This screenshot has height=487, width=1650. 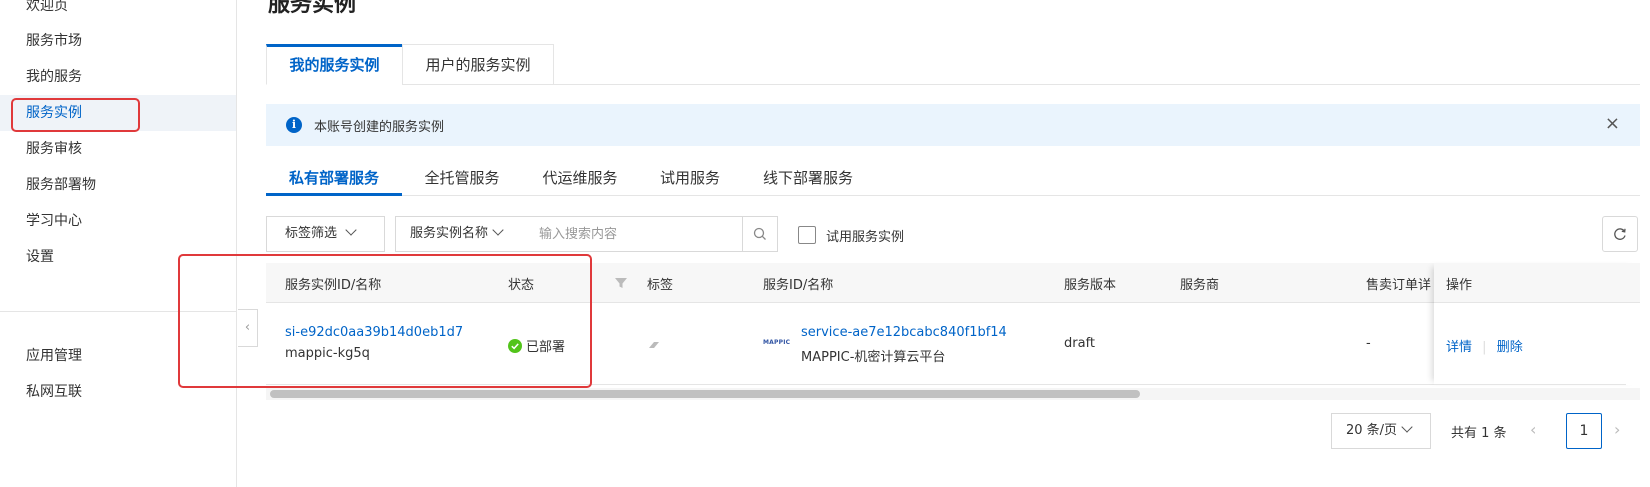 I want to click on tag-filter-label: 标签筛选, so click(x=311, y=233).